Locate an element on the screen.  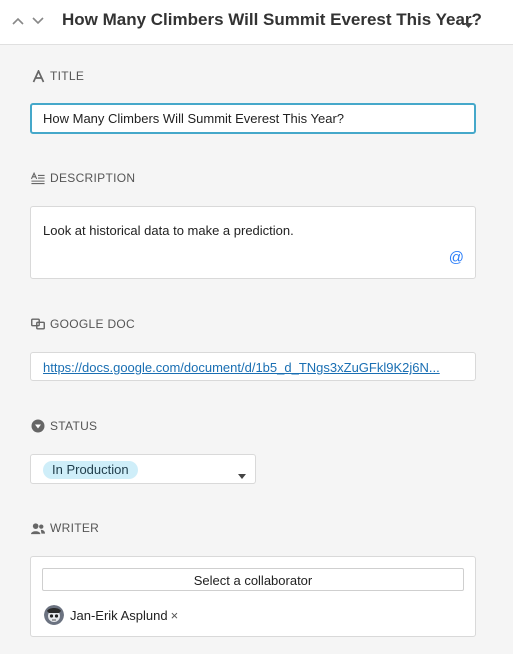
google-doc-icon is located at coordinates (38, 324).